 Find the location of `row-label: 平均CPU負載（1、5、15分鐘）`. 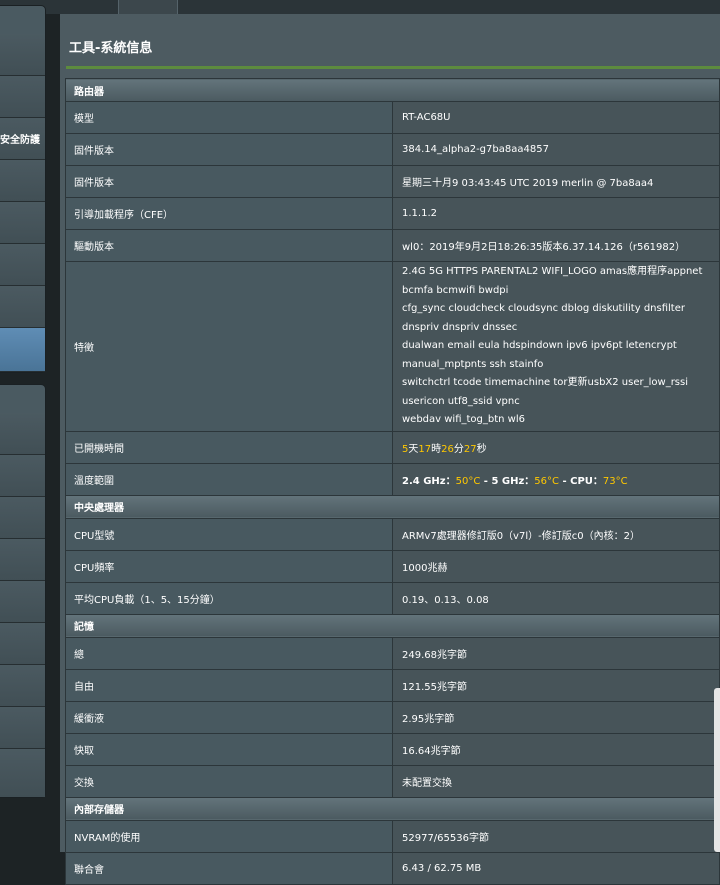

row-label: 平均CPU負載（1、5、15分鐘） is located at coordinates (229, 598).